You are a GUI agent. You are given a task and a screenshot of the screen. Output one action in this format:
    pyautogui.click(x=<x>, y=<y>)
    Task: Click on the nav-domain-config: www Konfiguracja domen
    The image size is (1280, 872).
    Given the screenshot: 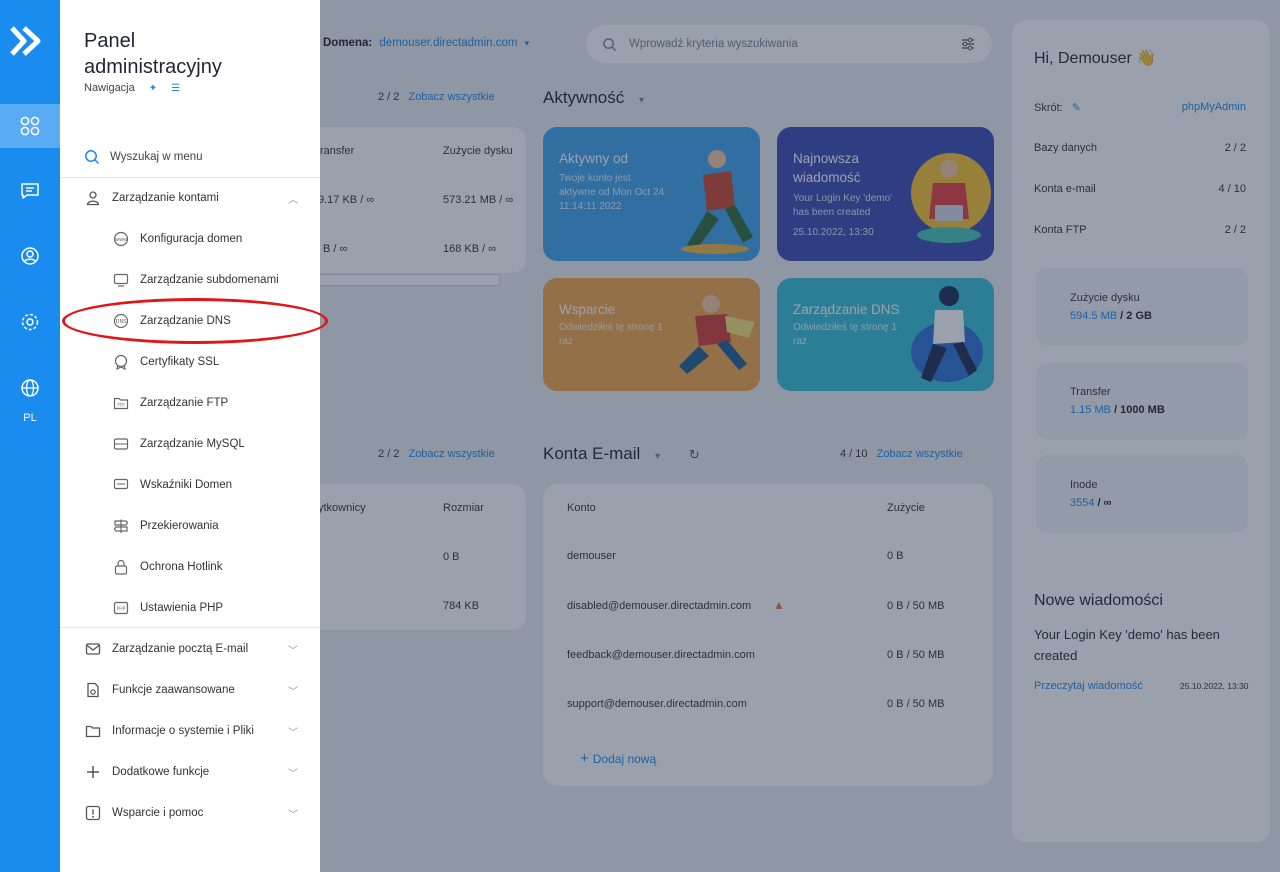 What is the action you would take?
    pyautogui.click(x=212, y=239)
    